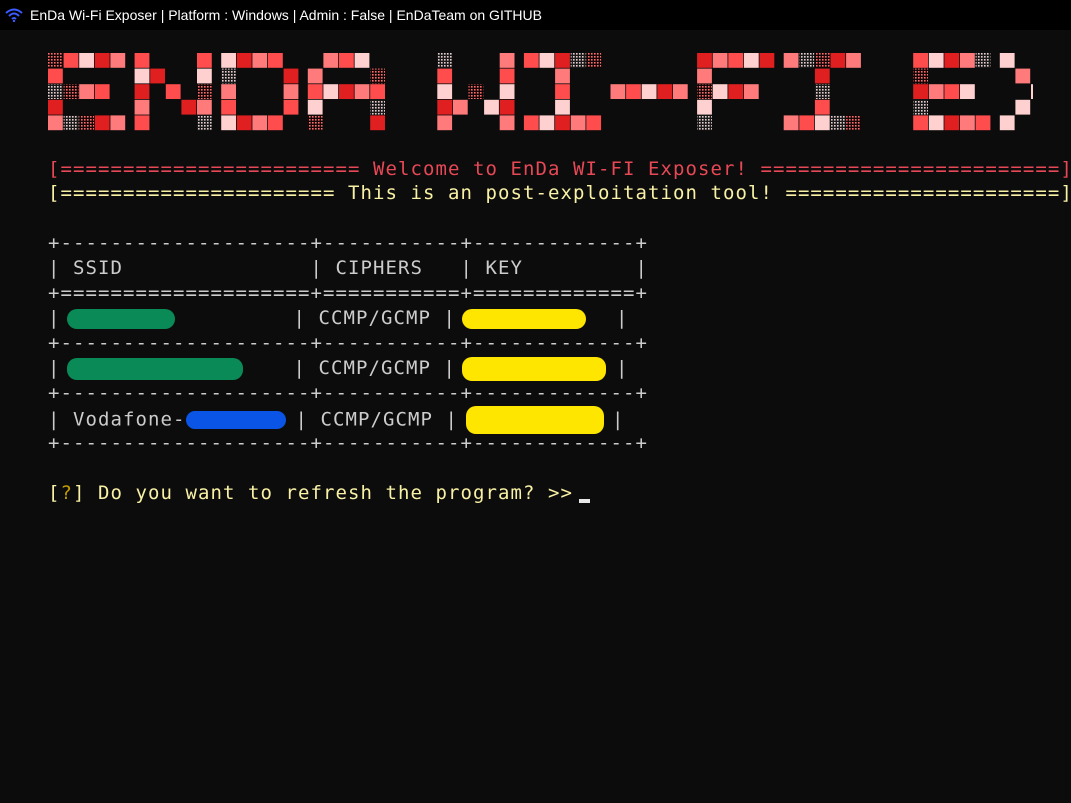 This screenshot has width=1071, height=803. I want to click on table-row: | | CCMP/GCMP | |, so click(338, 368).